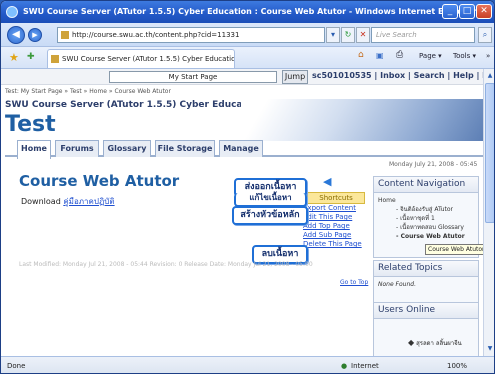 Image resolution: width=495 pixels, height=374 pixels. What do you see at coordinates (16, 366) in the screenshot?
I see `status-text: Done` at bounding box center [16, 366].